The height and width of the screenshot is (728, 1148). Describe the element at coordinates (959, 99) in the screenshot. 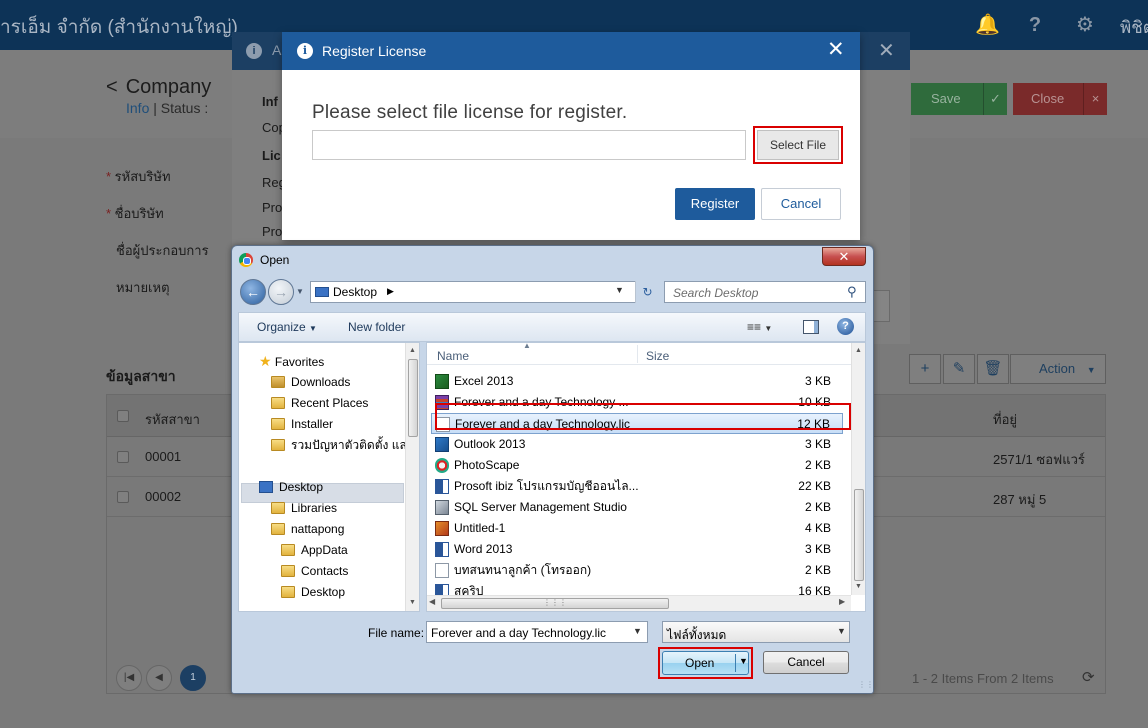

I see `save-button: Save ✓` at that location.